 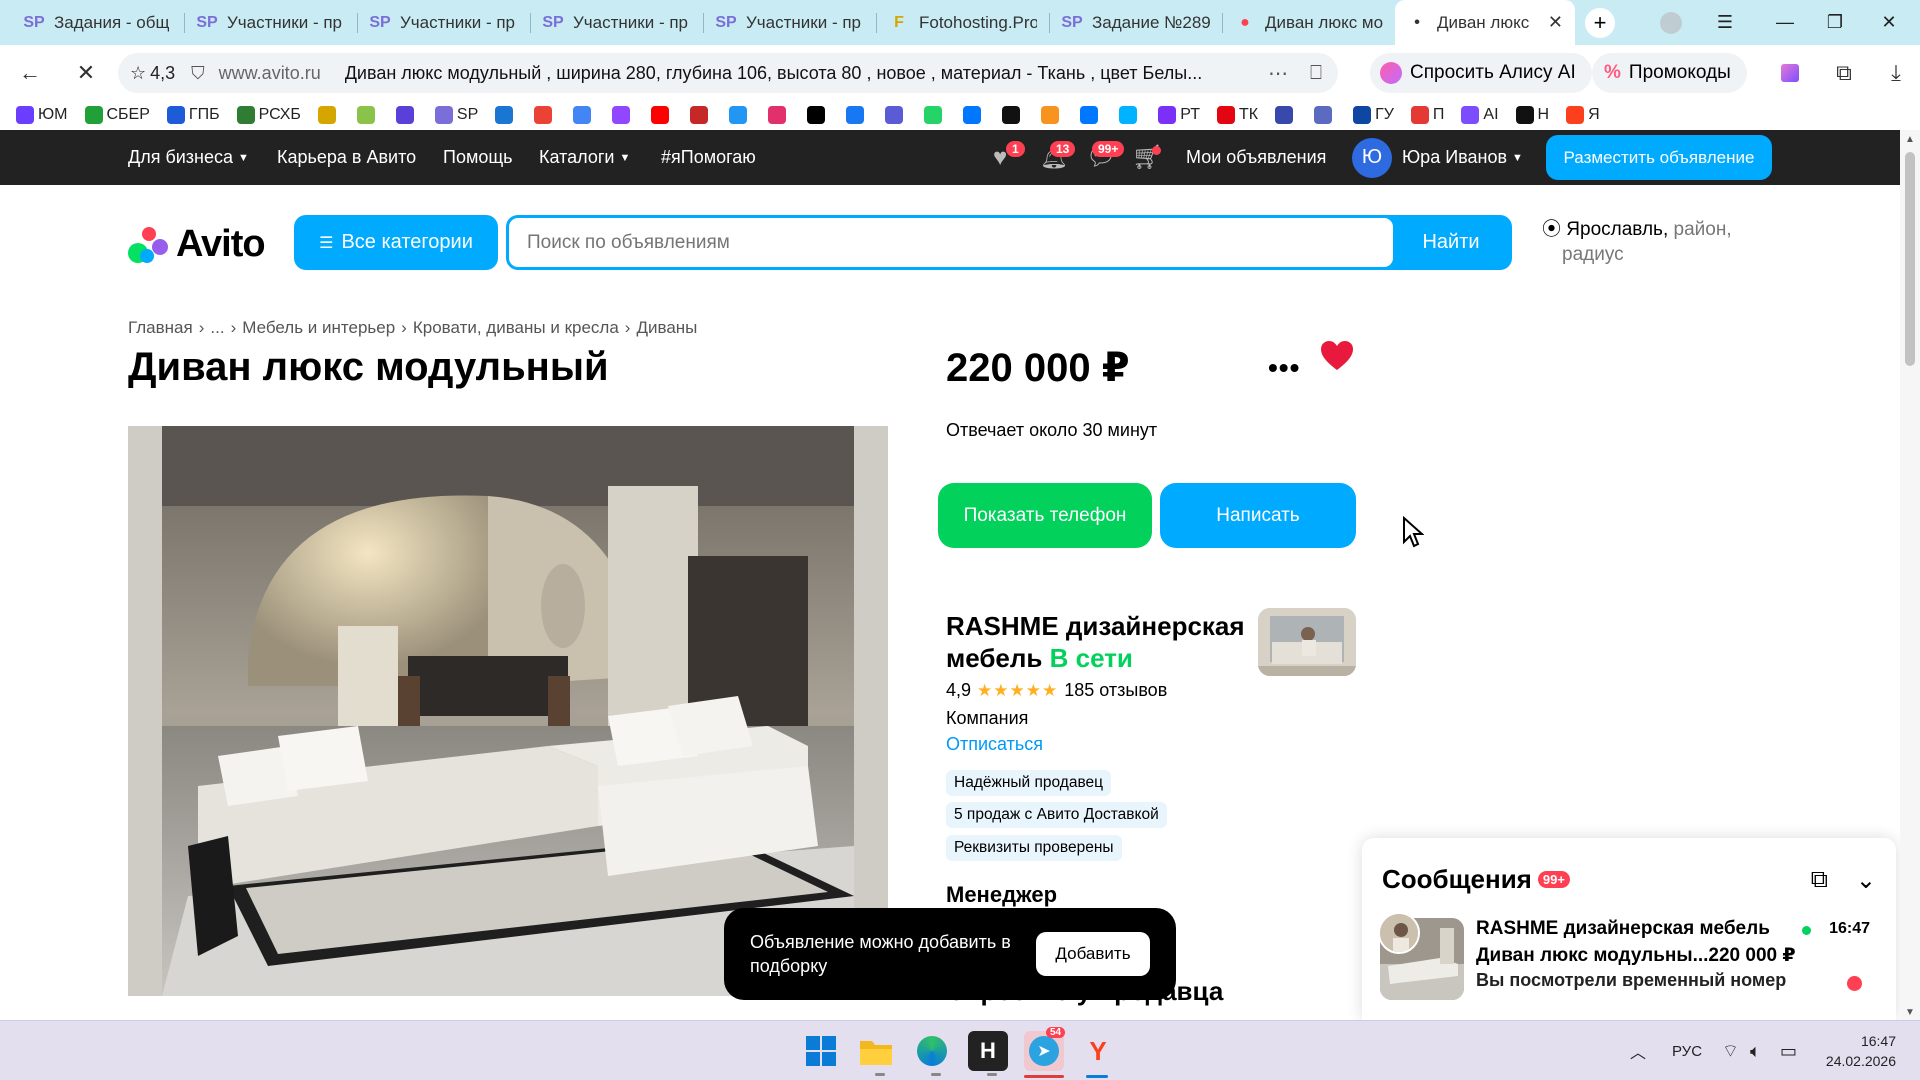 I want to click on more-options-icon: •••, so click(x=1284, y=368).